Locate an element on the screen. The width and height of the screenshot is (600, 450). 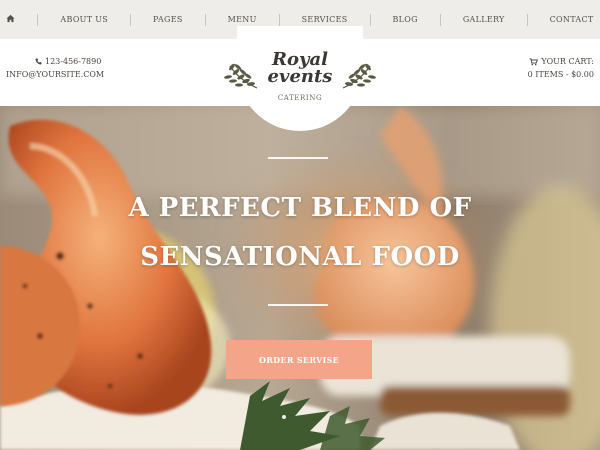
nav-item-contact: CONTACT is located at coordinates (572, 19).